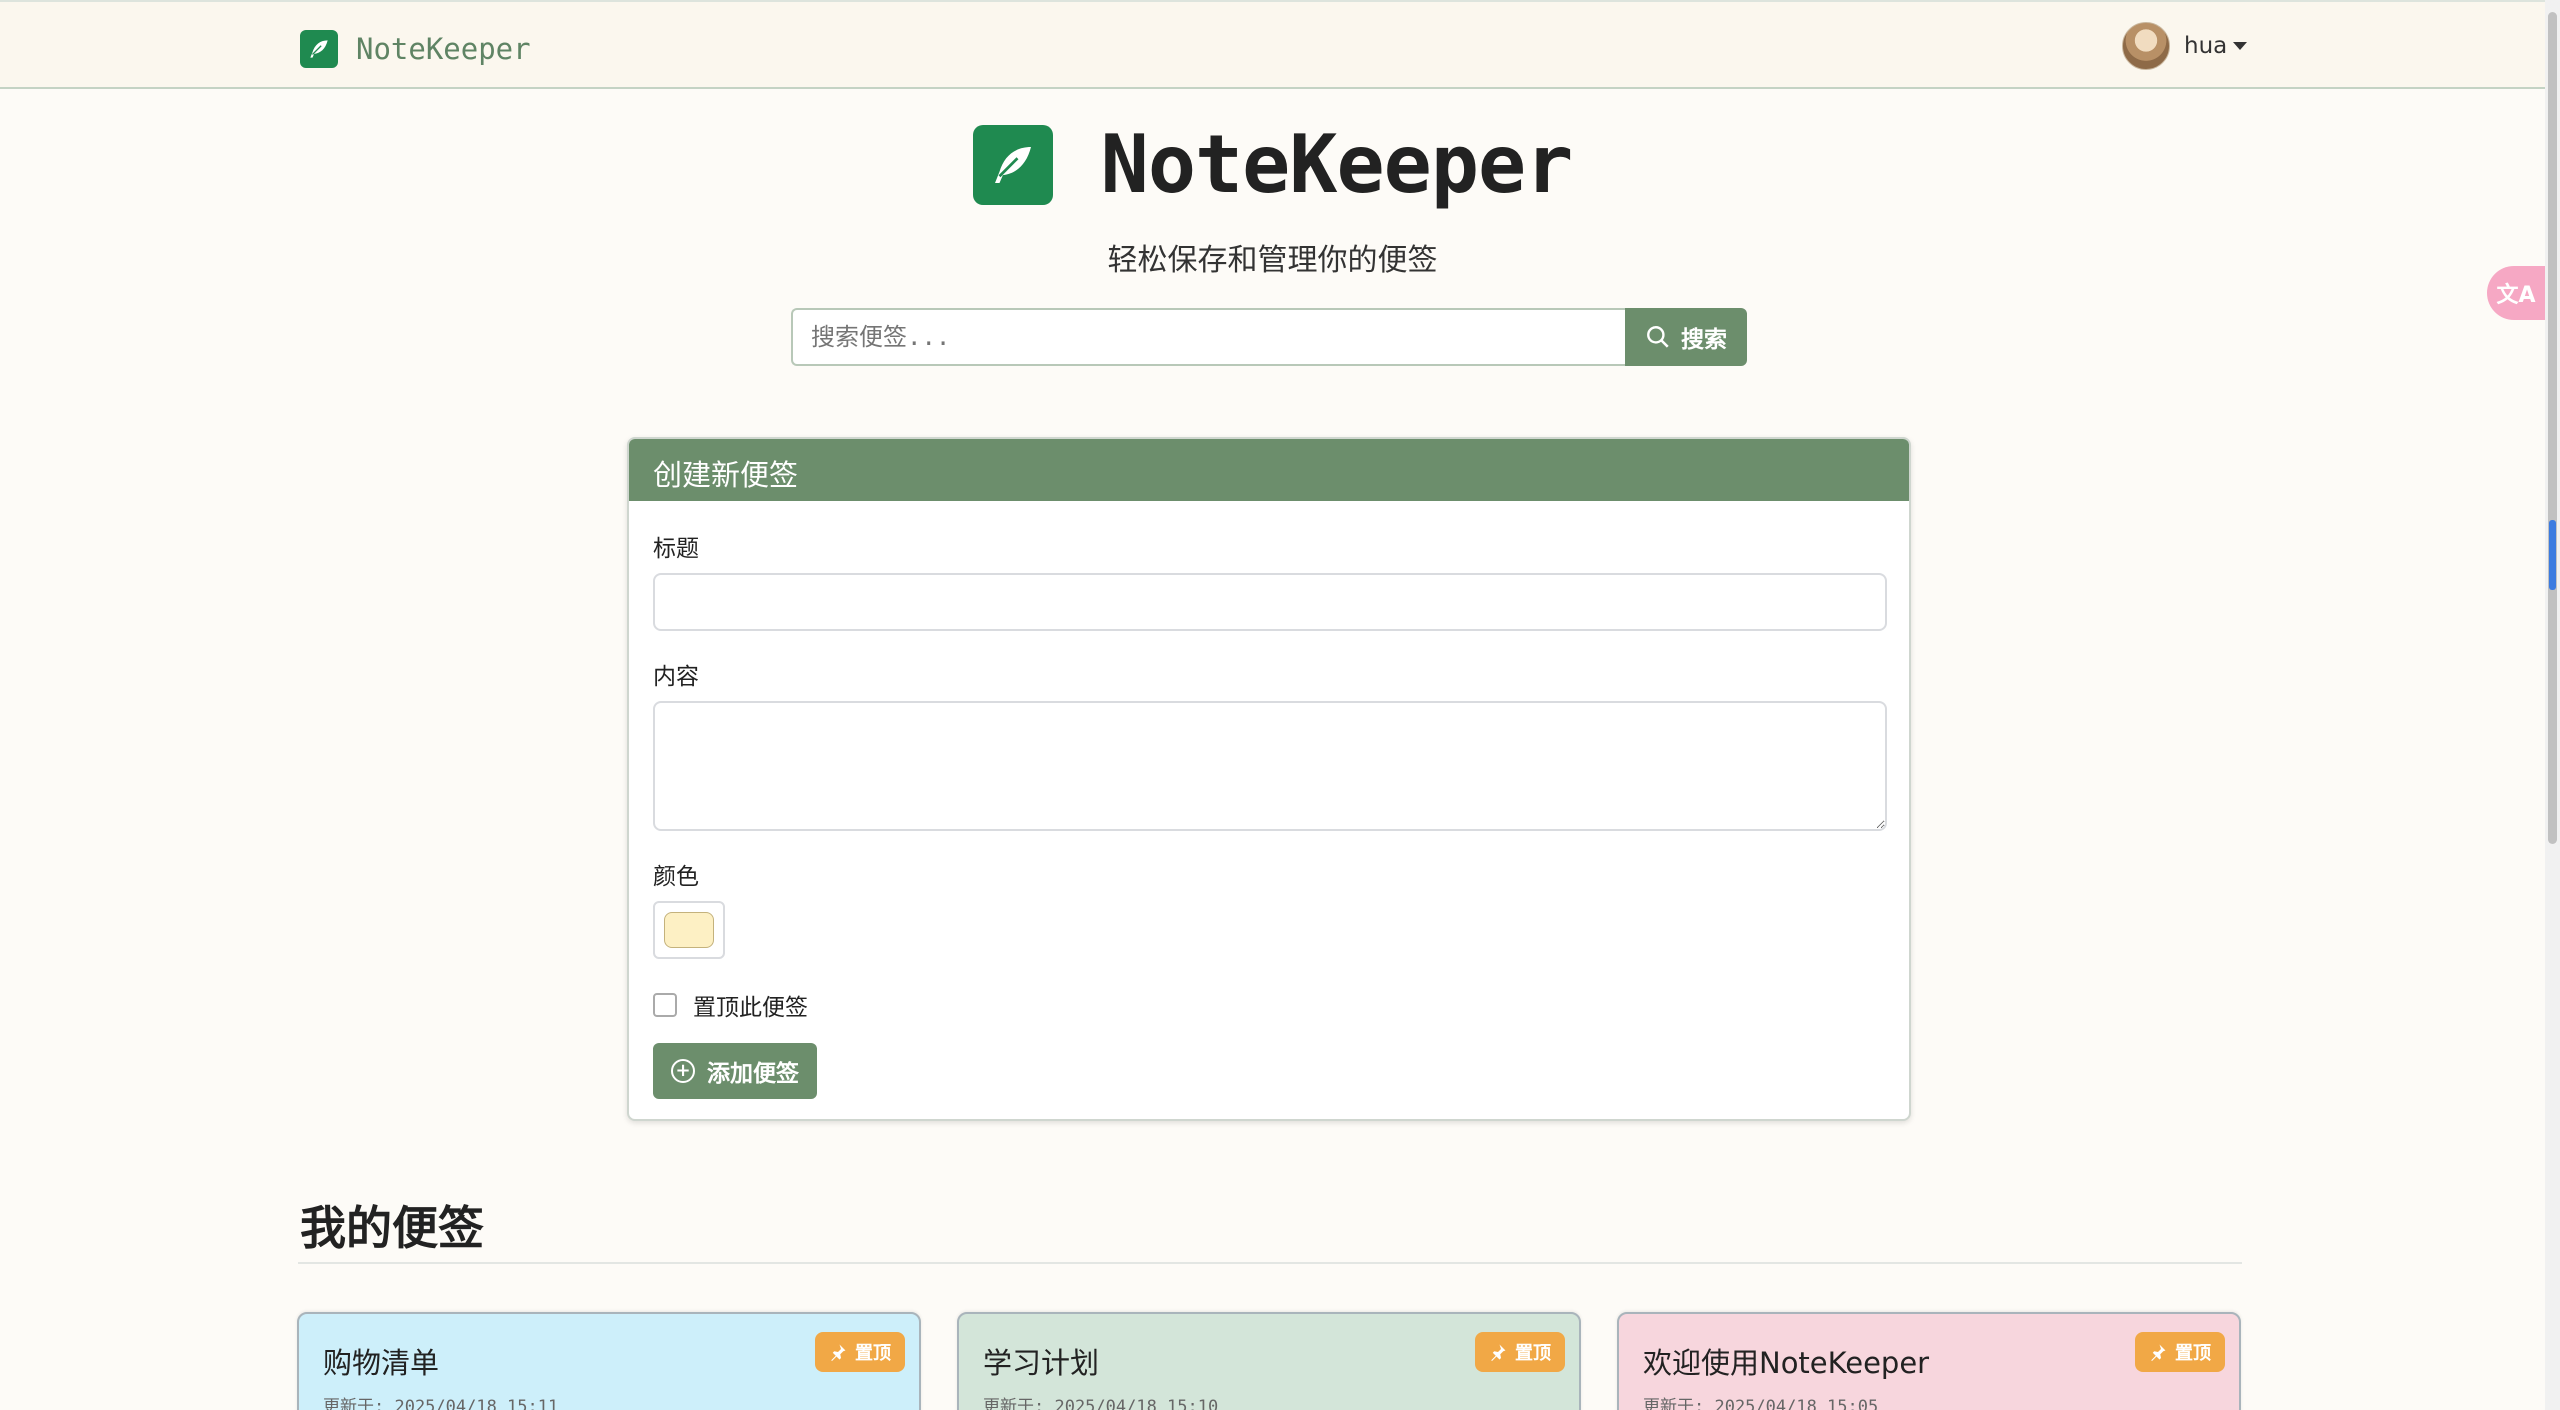 Image resolution: width=2560 pixels, height=1410 pixels. Describe the element at coordinates (676, 677) in the screenshot. I see `content-label: 内容` at that location.